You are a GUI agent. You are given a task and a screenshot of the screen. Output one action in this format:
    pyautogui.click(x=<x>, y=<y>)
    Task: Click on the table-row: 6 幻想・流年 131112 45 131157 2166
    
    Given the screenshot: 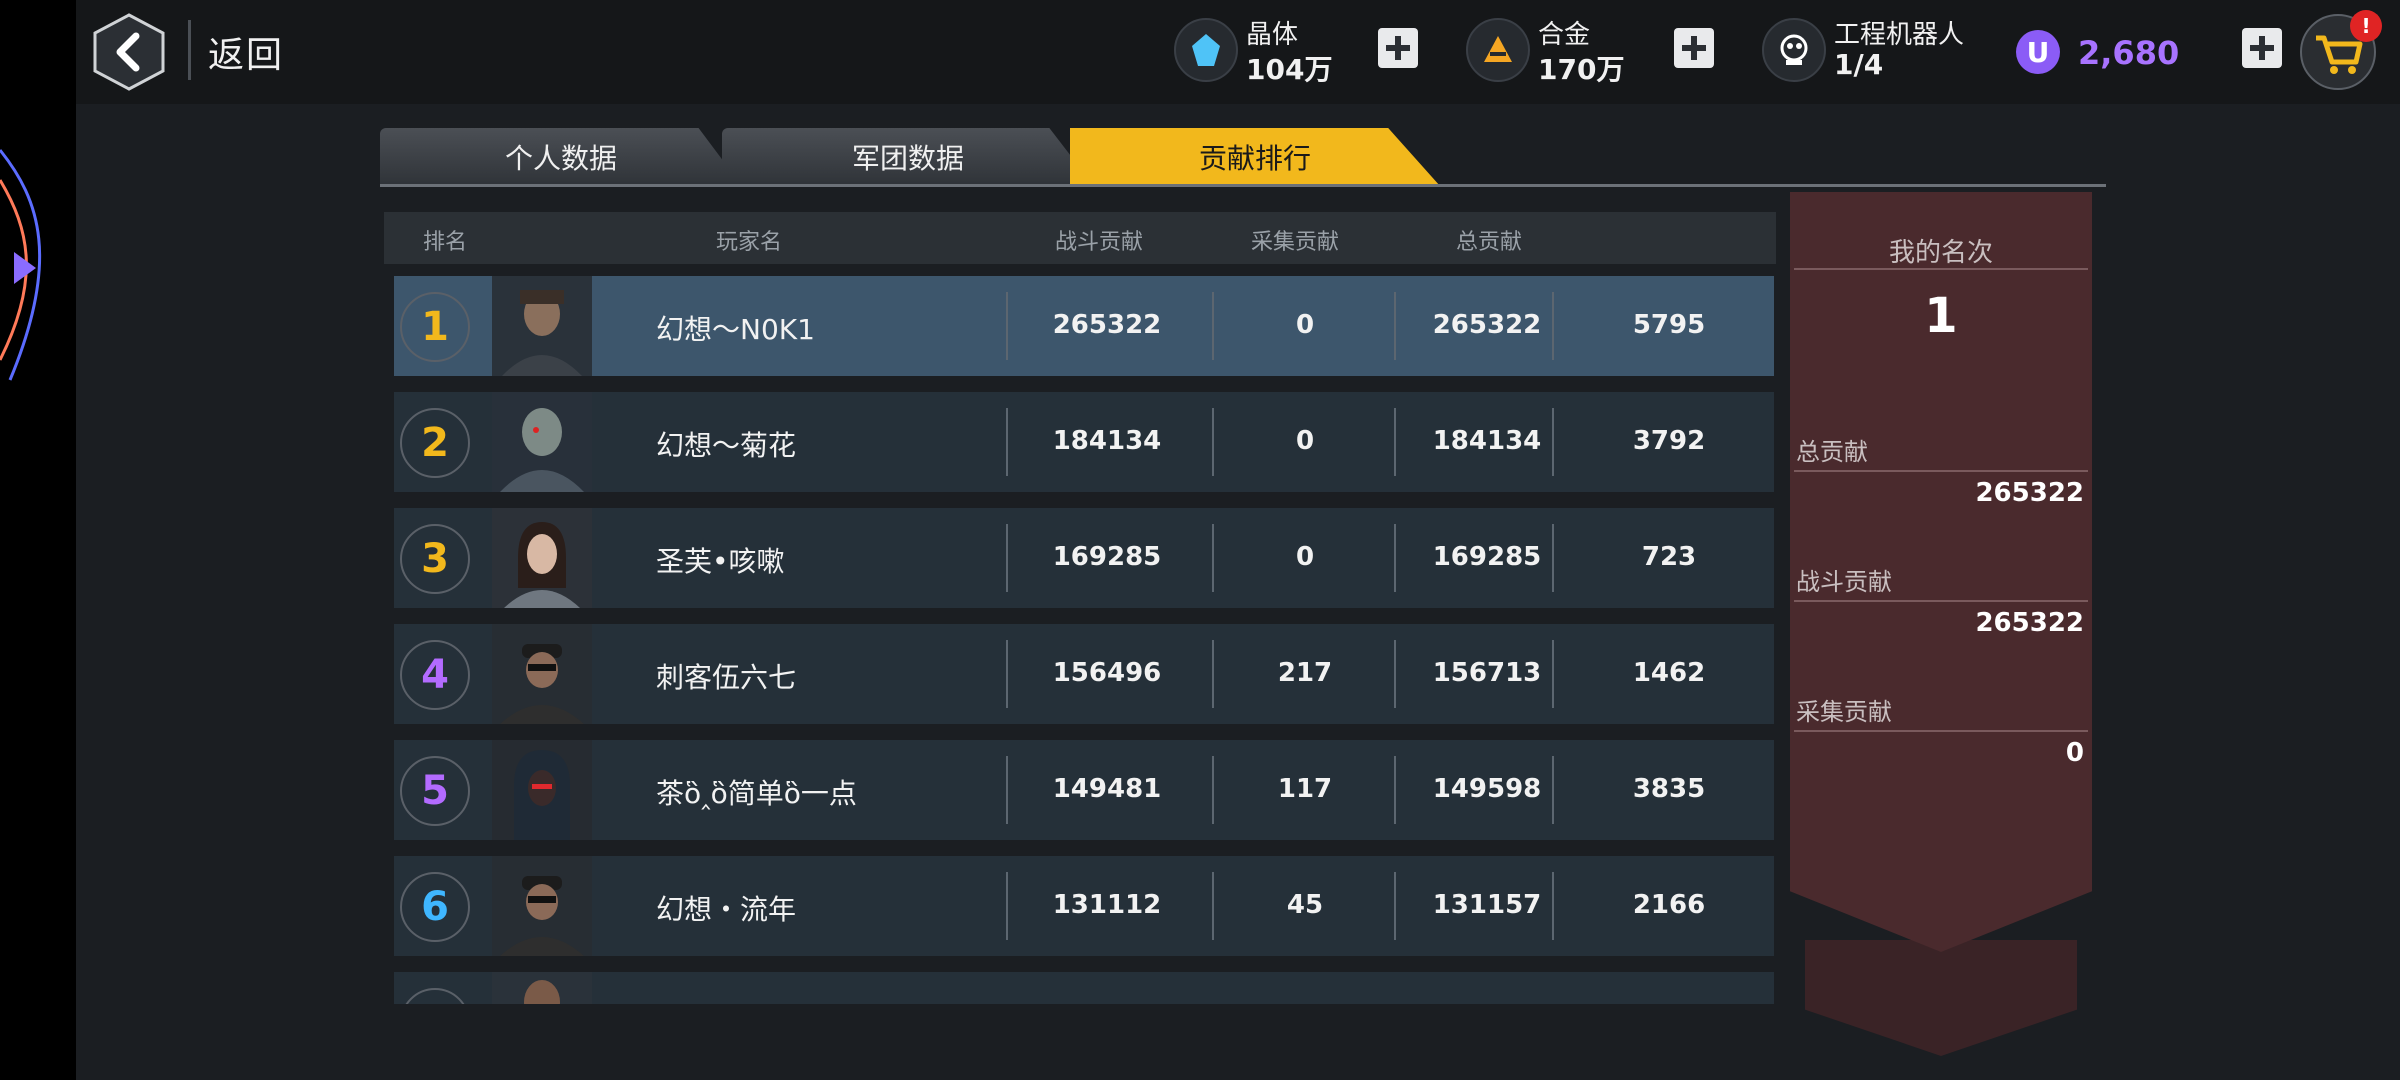 What is the action you would take?
    pyautogui.click(x=1084, y=906)
    